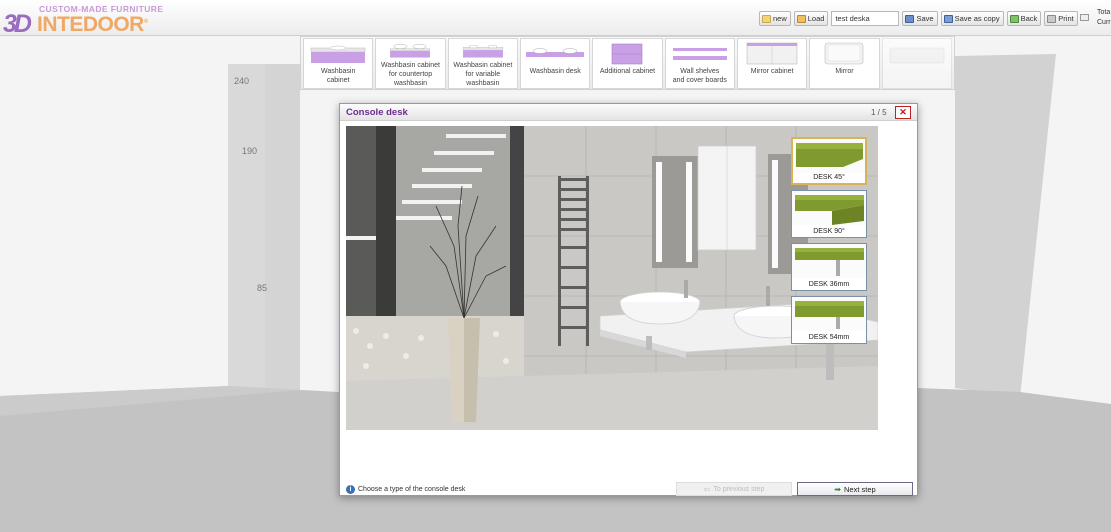 The width and height of the screenshot is (1111, 532). What do you see at coordinates (92, 24) in the screenshot?
I see `logo-brand: INTEDOOR®` at bounding box center [92, 24].